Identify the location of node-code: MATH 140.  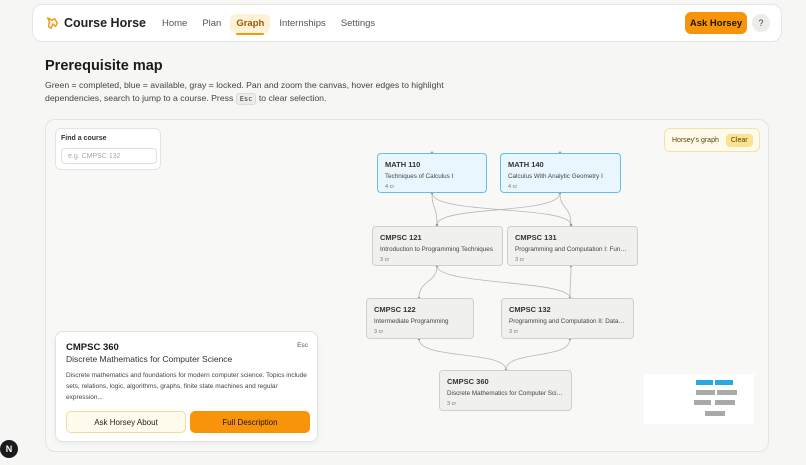
(526, 164).